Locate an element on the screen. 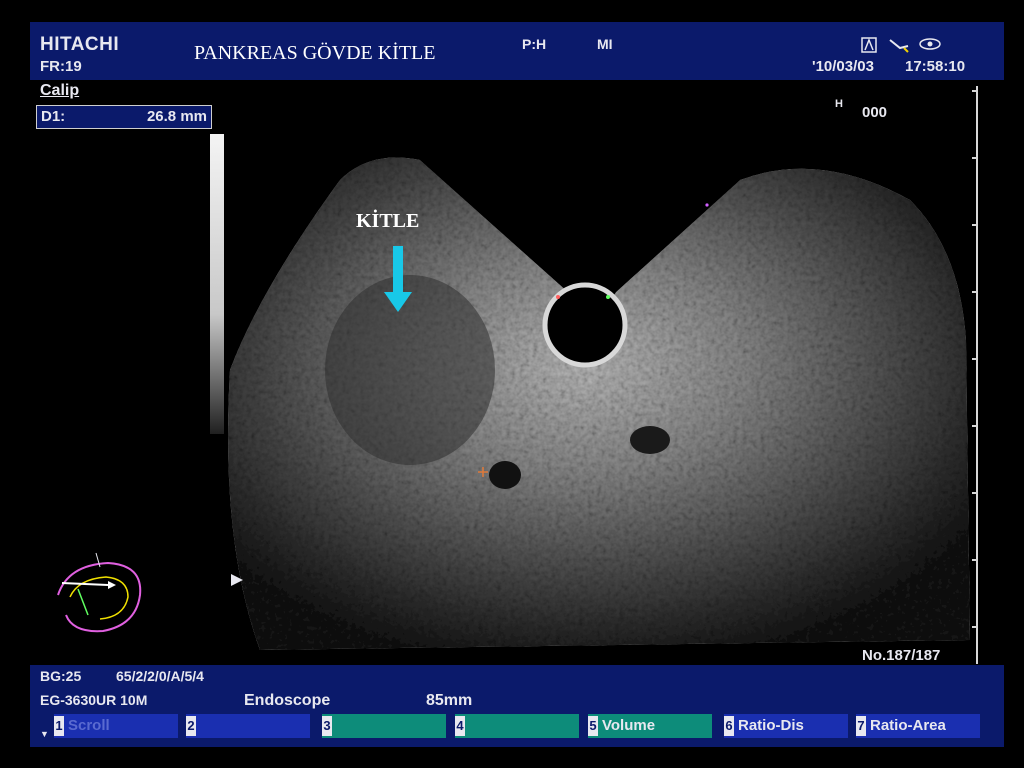  softkey-label: Scroll is located at coordinates (89, 725).